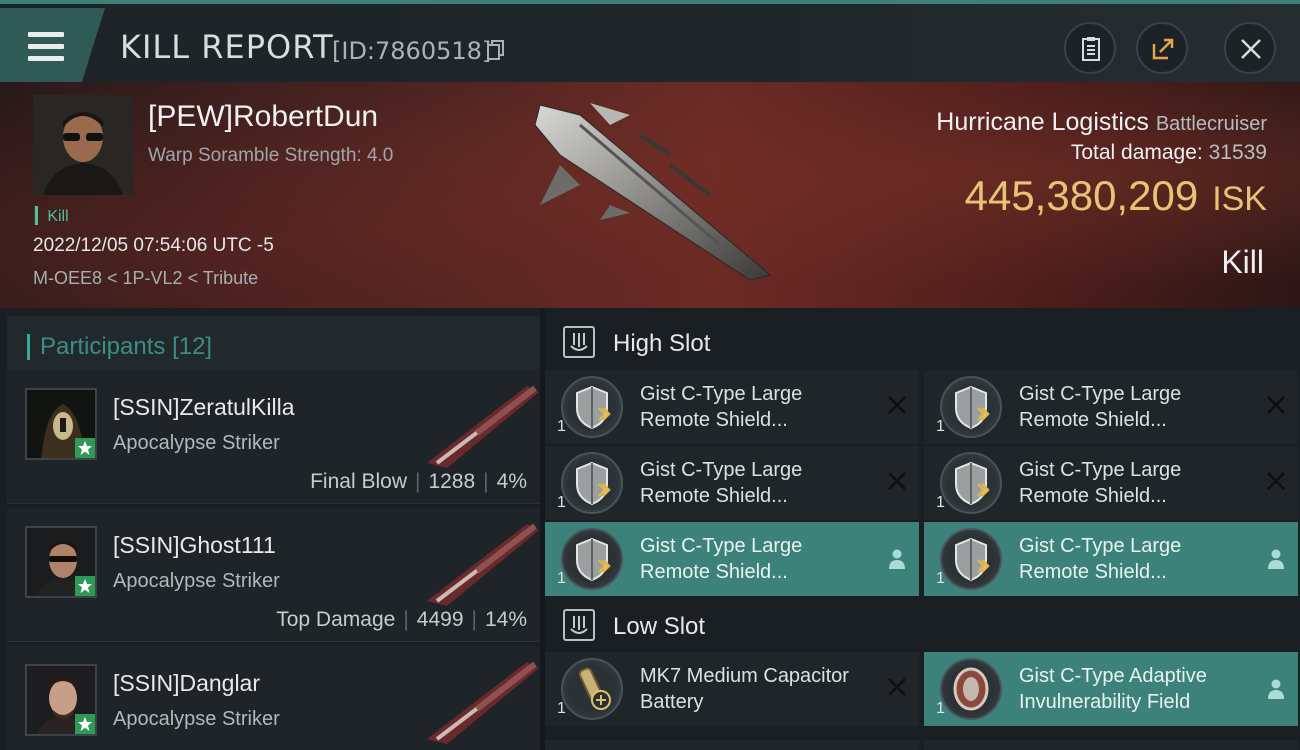  I want to click on high-slot-icon, so click(579, 342).